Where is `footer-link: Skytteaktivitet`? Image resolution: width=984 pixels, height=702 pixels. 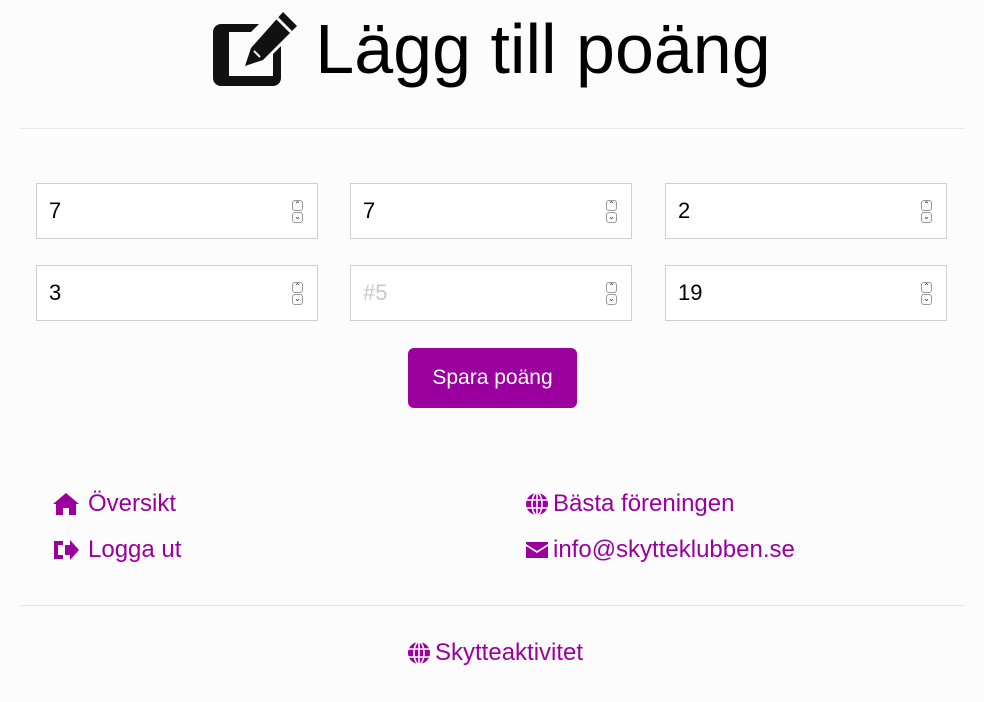
footer-link: Skytteaktivitet is located at coordinates (495, 653).